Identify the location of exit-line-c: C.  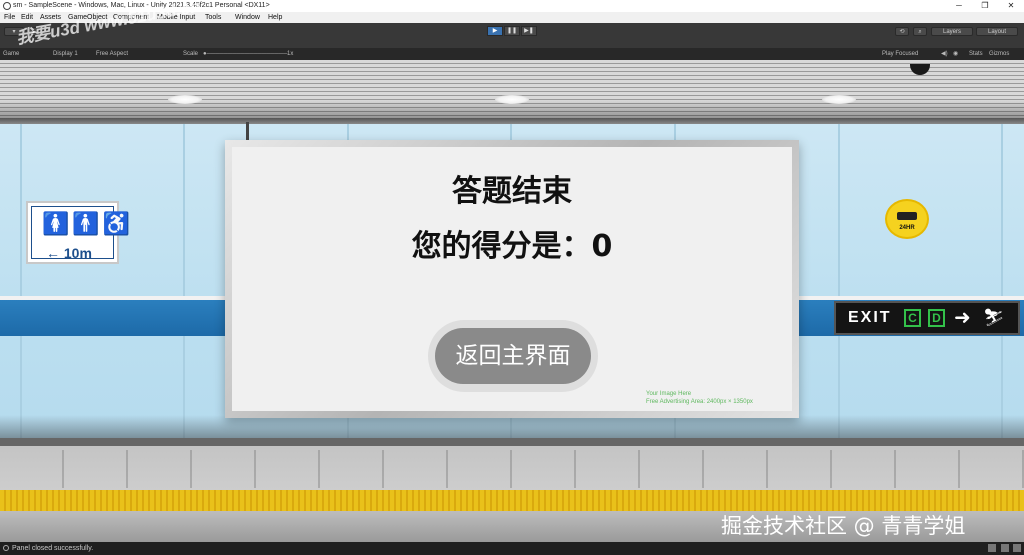
(912, 318).